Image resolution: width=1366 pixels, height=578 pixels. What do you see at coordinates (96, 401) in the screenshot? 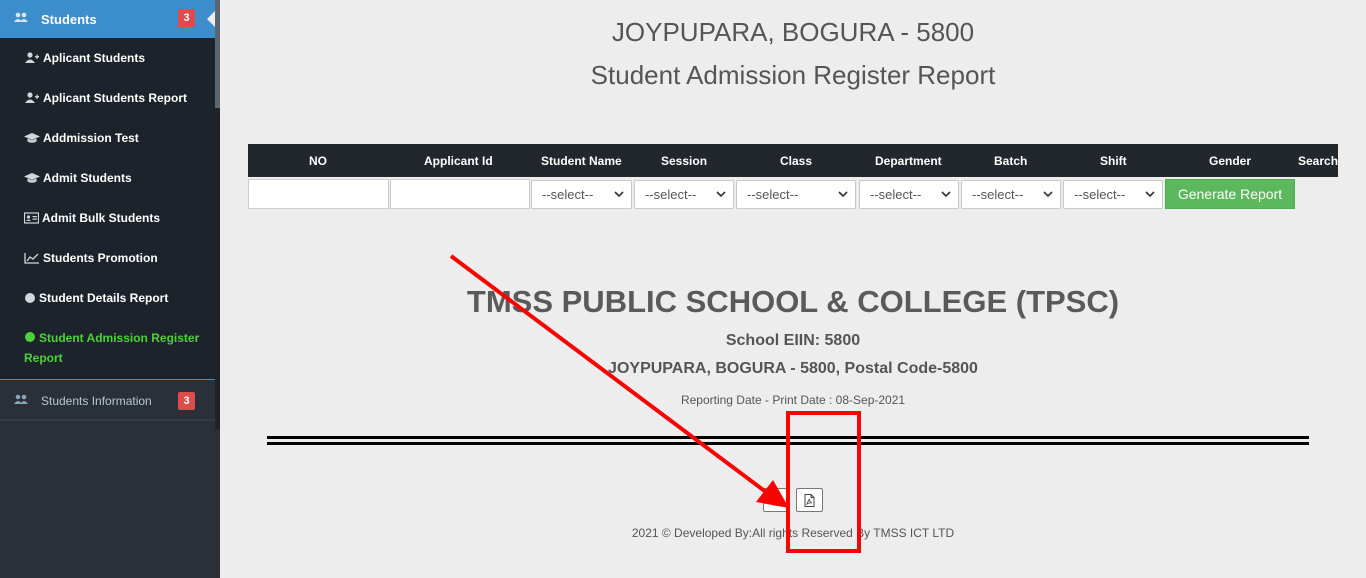
I see `sidebar-info-label: Students Information` at bounding box center [96, 401].